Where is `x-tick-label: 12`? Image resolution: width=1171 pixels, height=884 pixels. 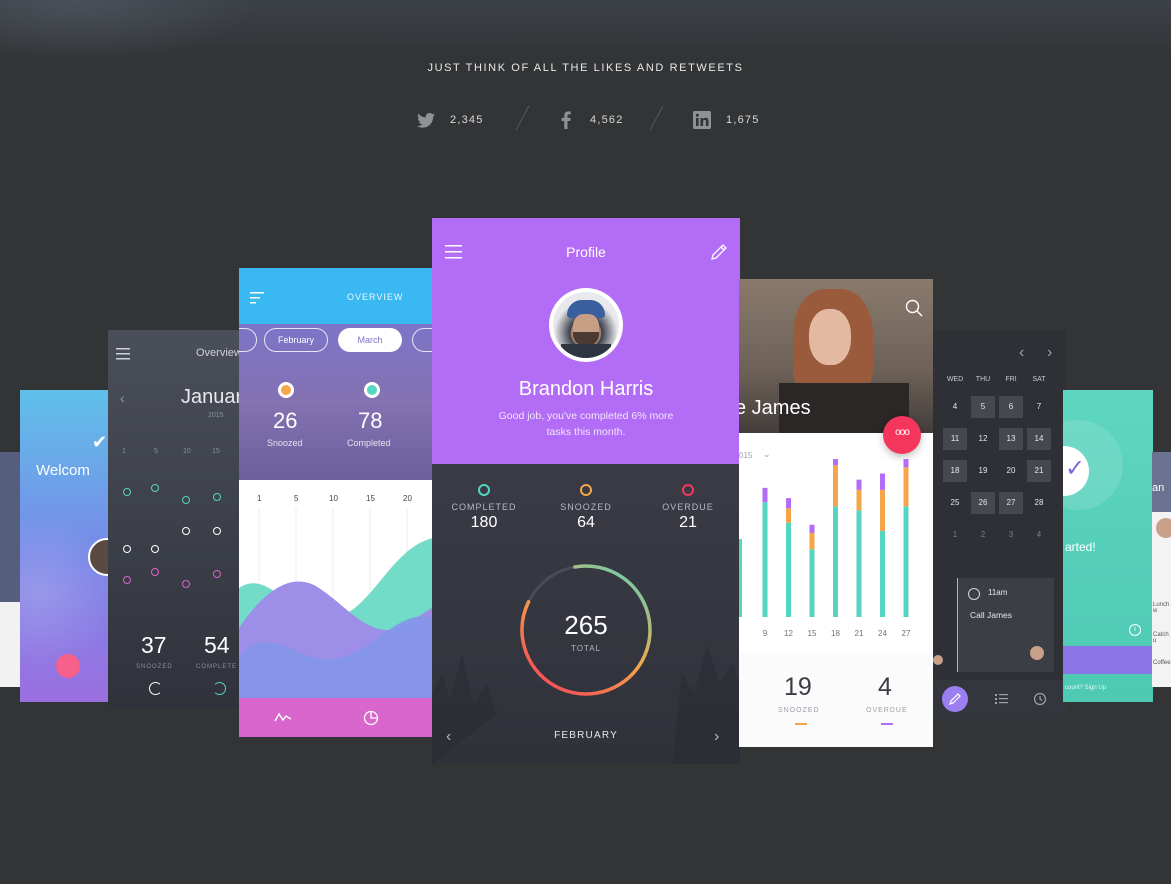
x-tick-label: 12 is located at coordinates (788, 633).